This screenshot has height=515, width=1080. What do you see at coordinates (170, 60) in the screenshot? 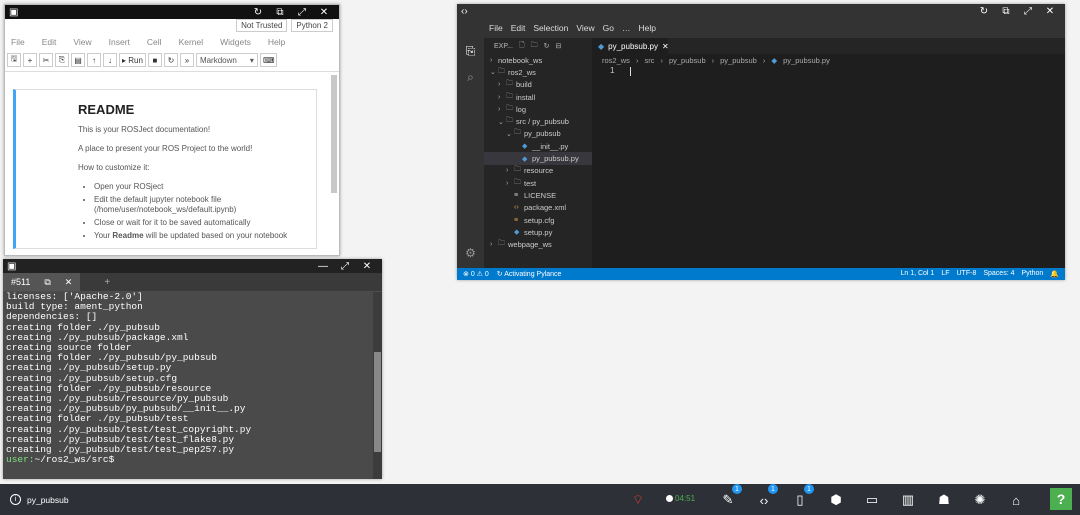
I see `restart-icon: ↻` at bounding box center [170, 60].